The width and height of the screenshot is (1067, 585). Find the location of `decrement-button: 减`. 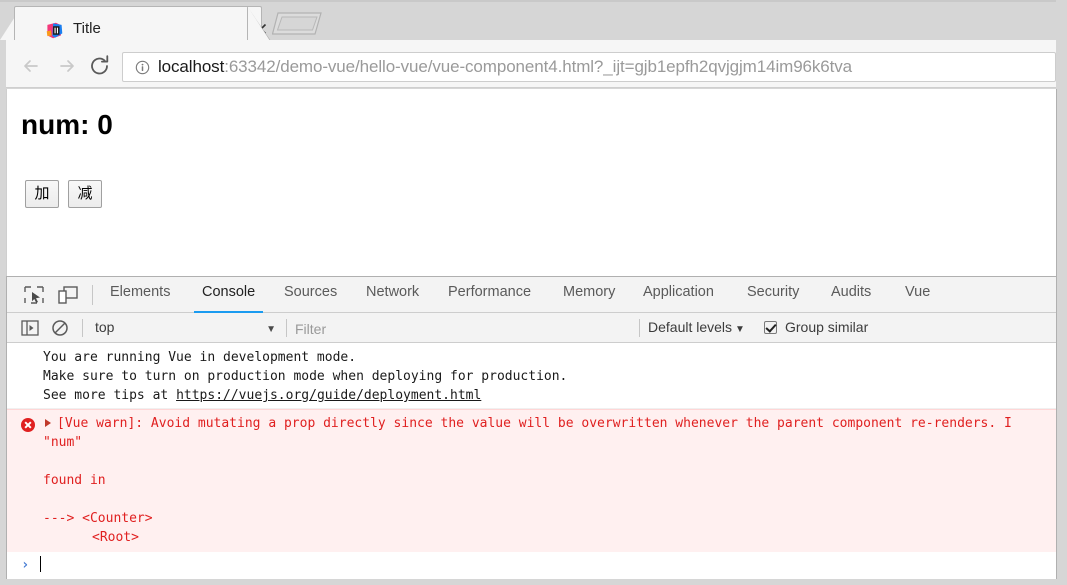

decrement-button: 减 is located at coordinates (85, 194).